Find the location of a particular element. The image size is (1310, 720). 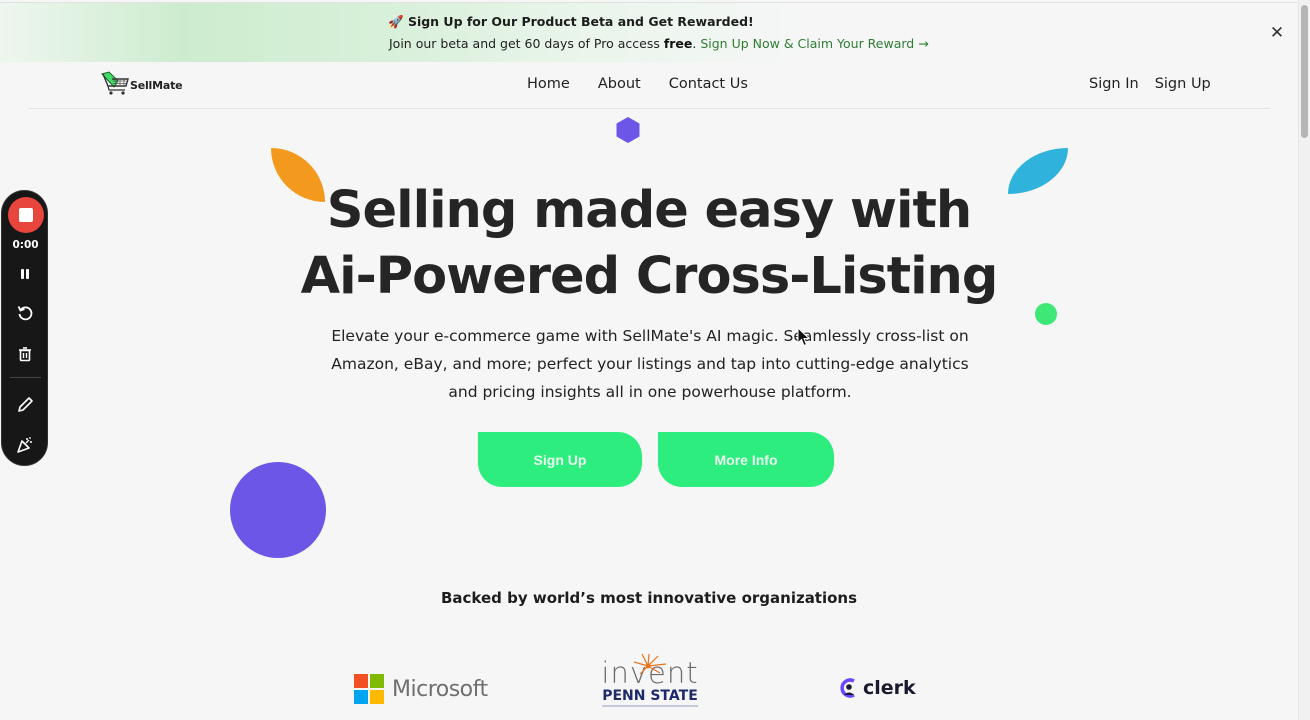

close-icon: ✕ is located at coordinates (1277, 33).